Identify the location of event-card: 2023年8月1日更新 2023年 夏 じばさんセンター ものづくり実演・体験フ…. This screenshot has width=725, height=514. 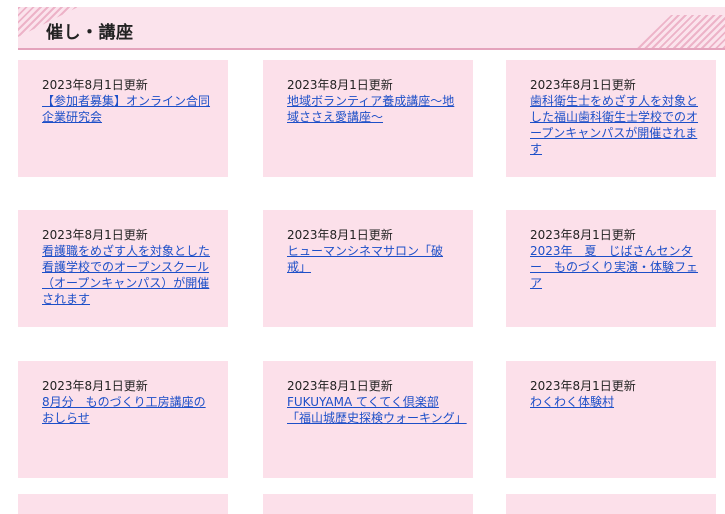
(611, 268).